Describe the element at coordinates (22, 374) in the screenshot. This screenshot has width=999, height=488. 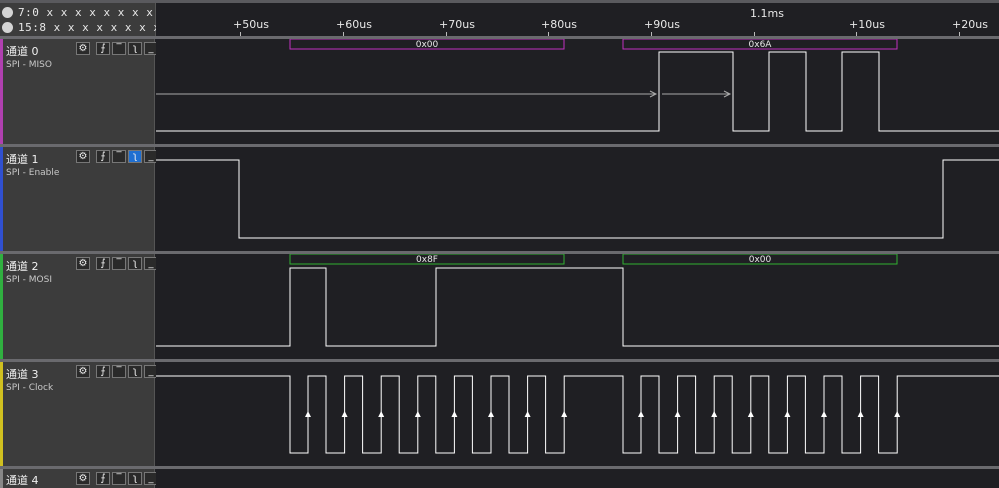
I see `channel-name: 通道 3` at that location.